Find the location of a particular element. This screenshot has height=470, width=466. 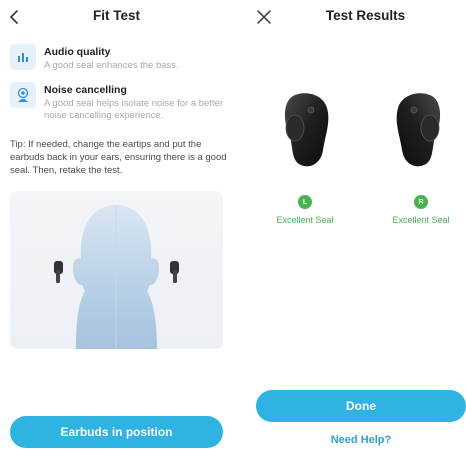

listener-icon is located at coordinates (23, 95).